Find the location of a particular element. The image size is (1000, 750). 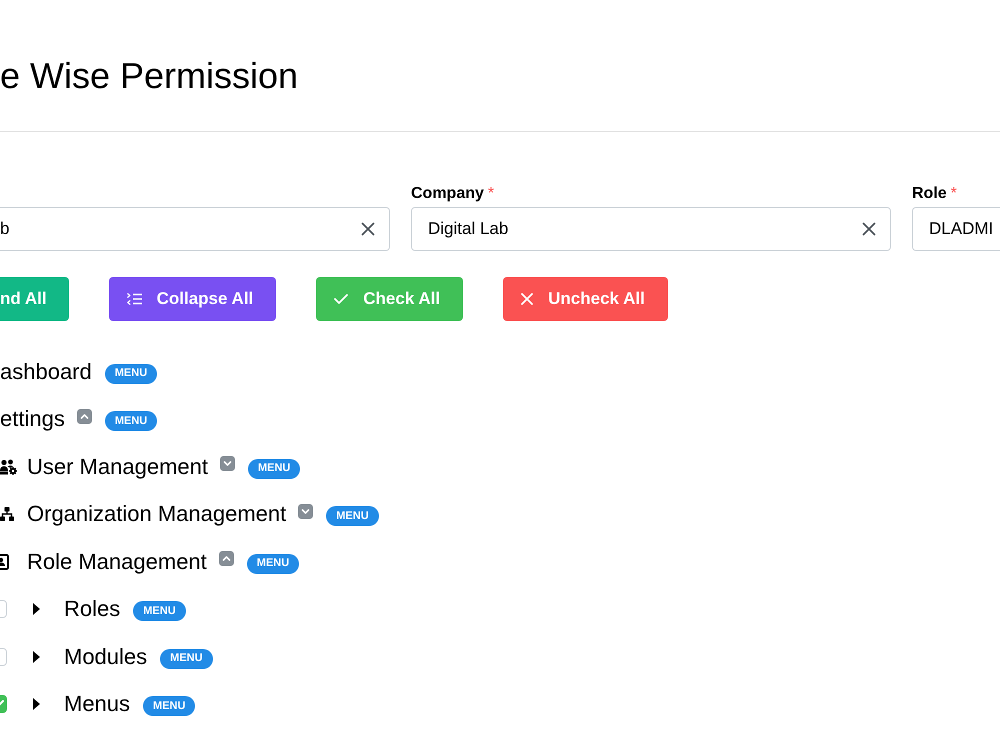

x-icon is located at coordinates (527, 299).